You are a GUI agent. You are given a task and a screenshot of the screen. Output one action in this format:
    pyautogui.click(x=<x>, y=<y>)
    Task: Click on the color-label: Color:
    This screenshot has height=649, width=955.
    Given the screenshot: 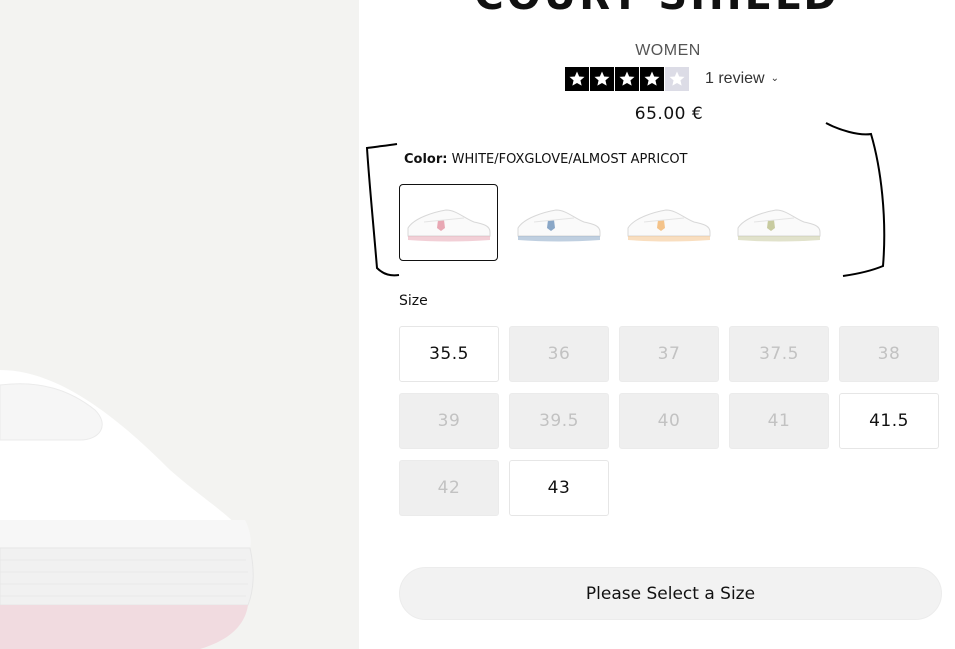 What is the action you would take?
    pyautogui.click(x=426, y=159)
    